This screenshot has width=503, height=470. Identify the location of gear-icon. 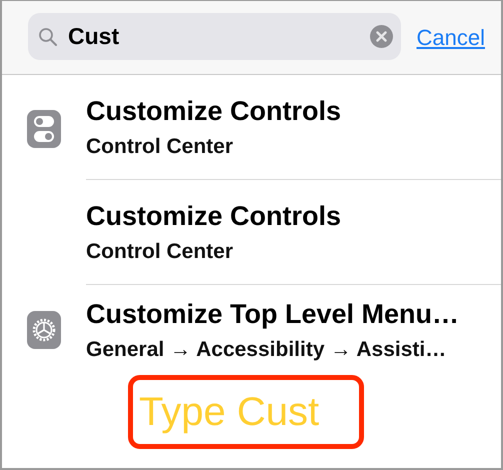
(44, 330).